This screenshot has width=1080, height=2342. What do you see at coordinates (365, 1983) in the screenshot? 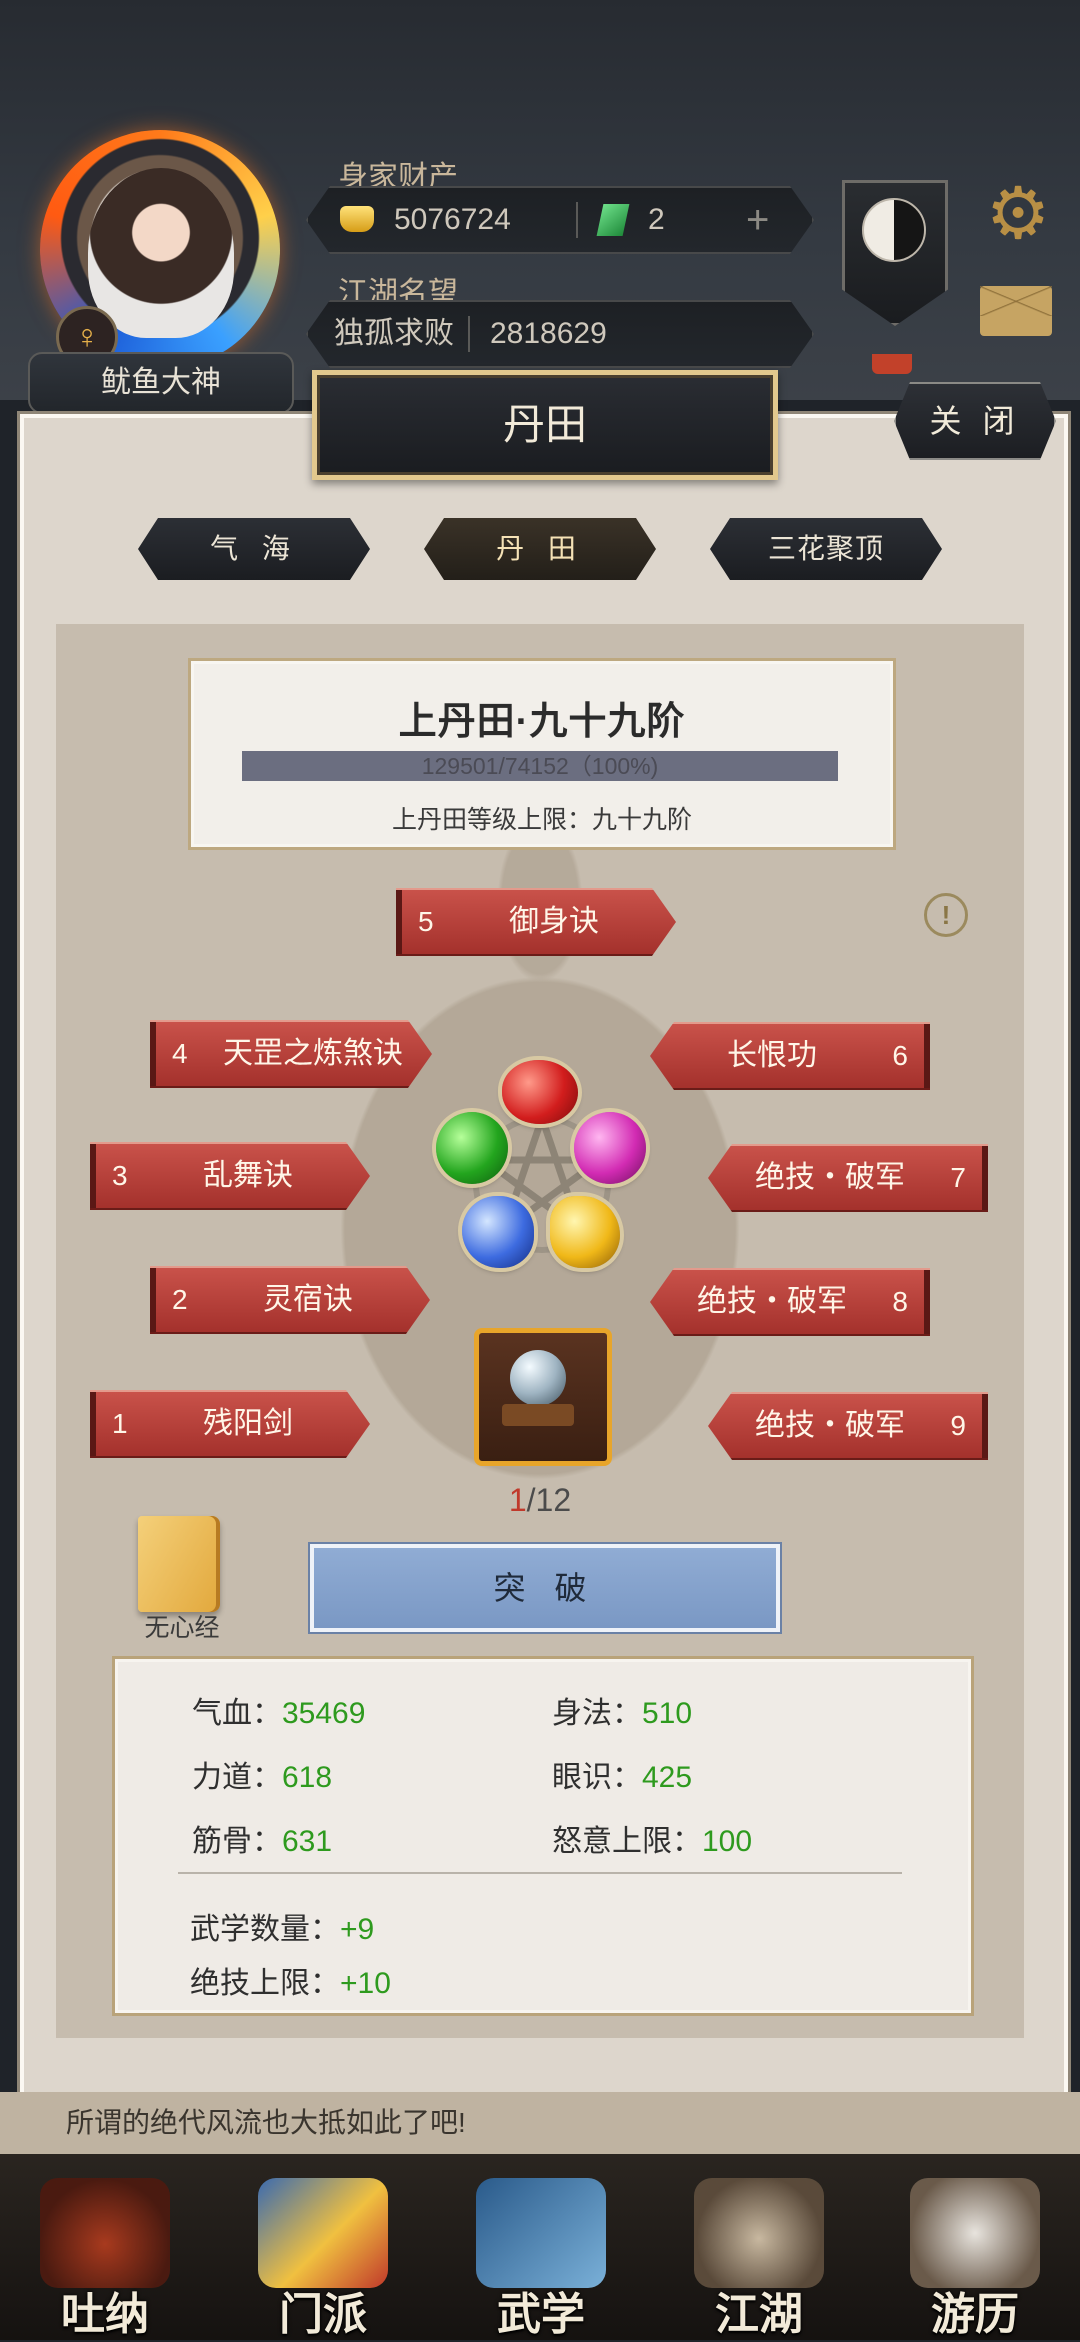
I see `stat-value: +10` at bounding box center [365, 1983].